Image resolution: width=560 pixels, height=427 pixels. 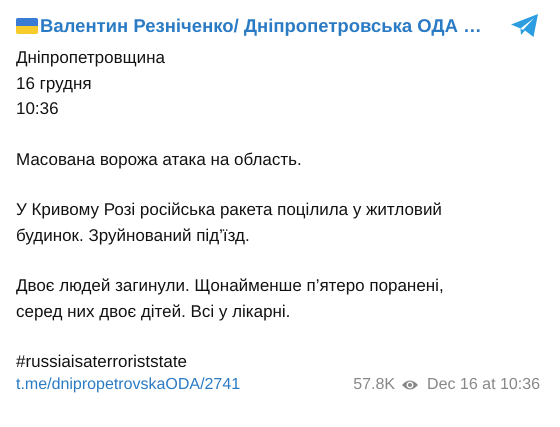 I want to click on eye-icon, so click(x=410, y=384).